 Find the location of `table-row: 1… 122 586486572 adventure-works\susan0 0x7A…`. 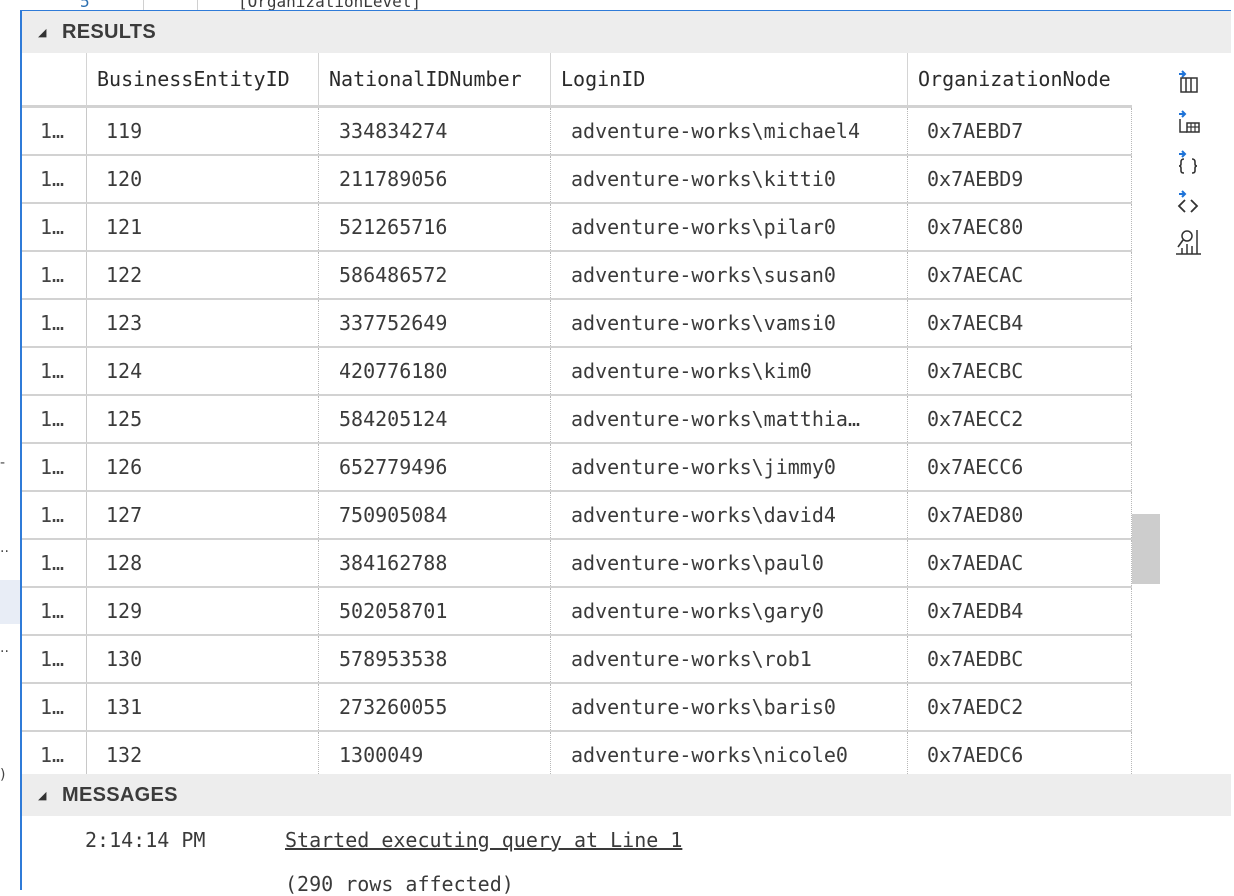

table-row: 1… 122 586486572 adventure-works\susan0 0x7A… is located at coordinates (577, 276).